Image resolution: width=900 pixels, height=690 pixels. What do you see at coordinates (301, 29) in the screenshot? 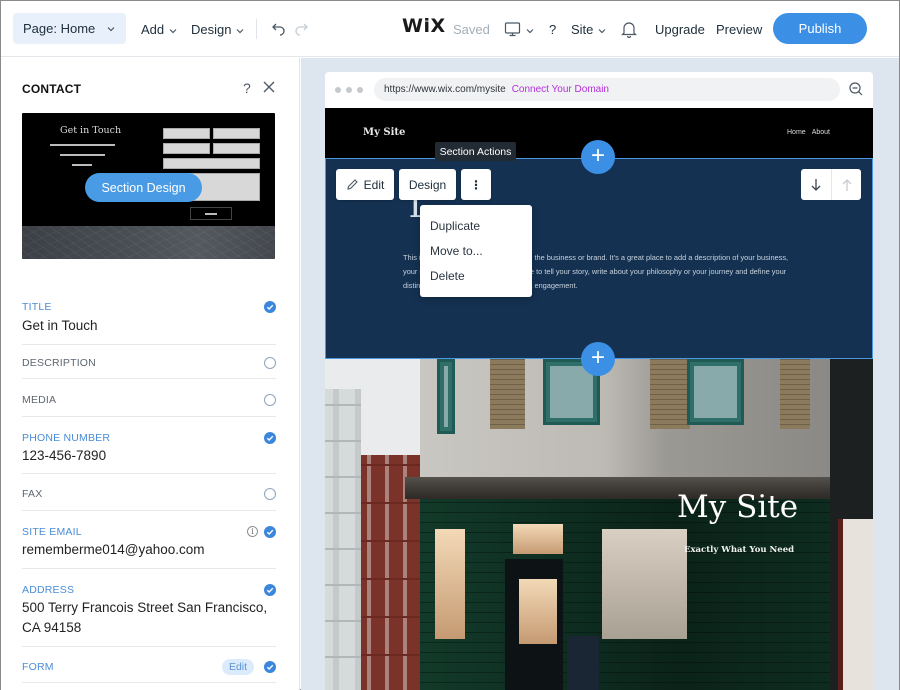
I see `redo-button` at bounding box center [301, 29].